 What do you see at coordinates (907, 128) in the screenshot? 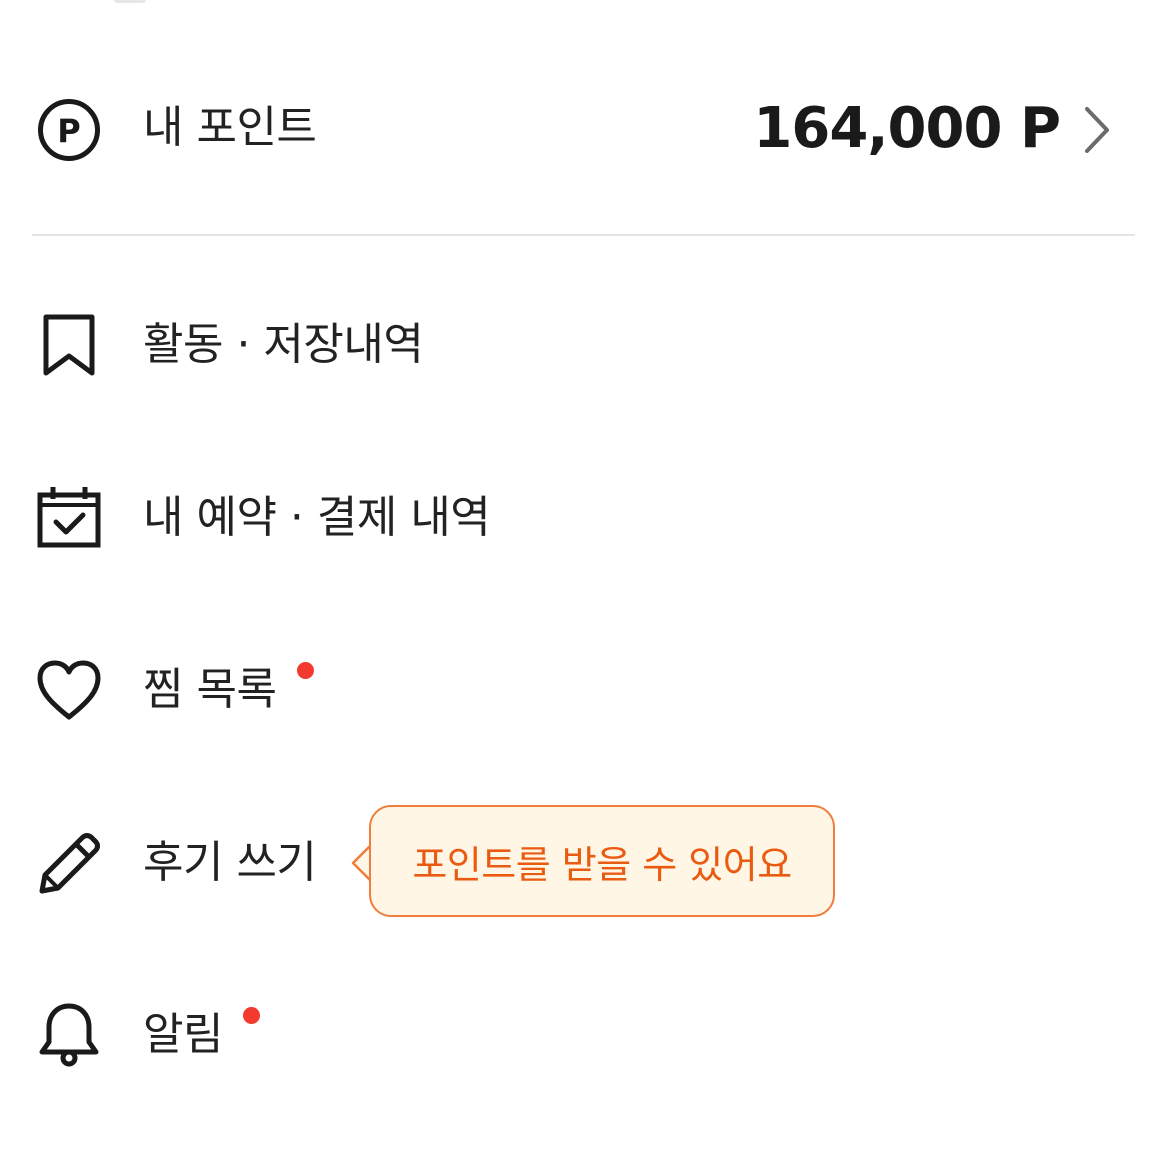
I see `points-balance: 164,000 P` at bounding box center [907, 128].